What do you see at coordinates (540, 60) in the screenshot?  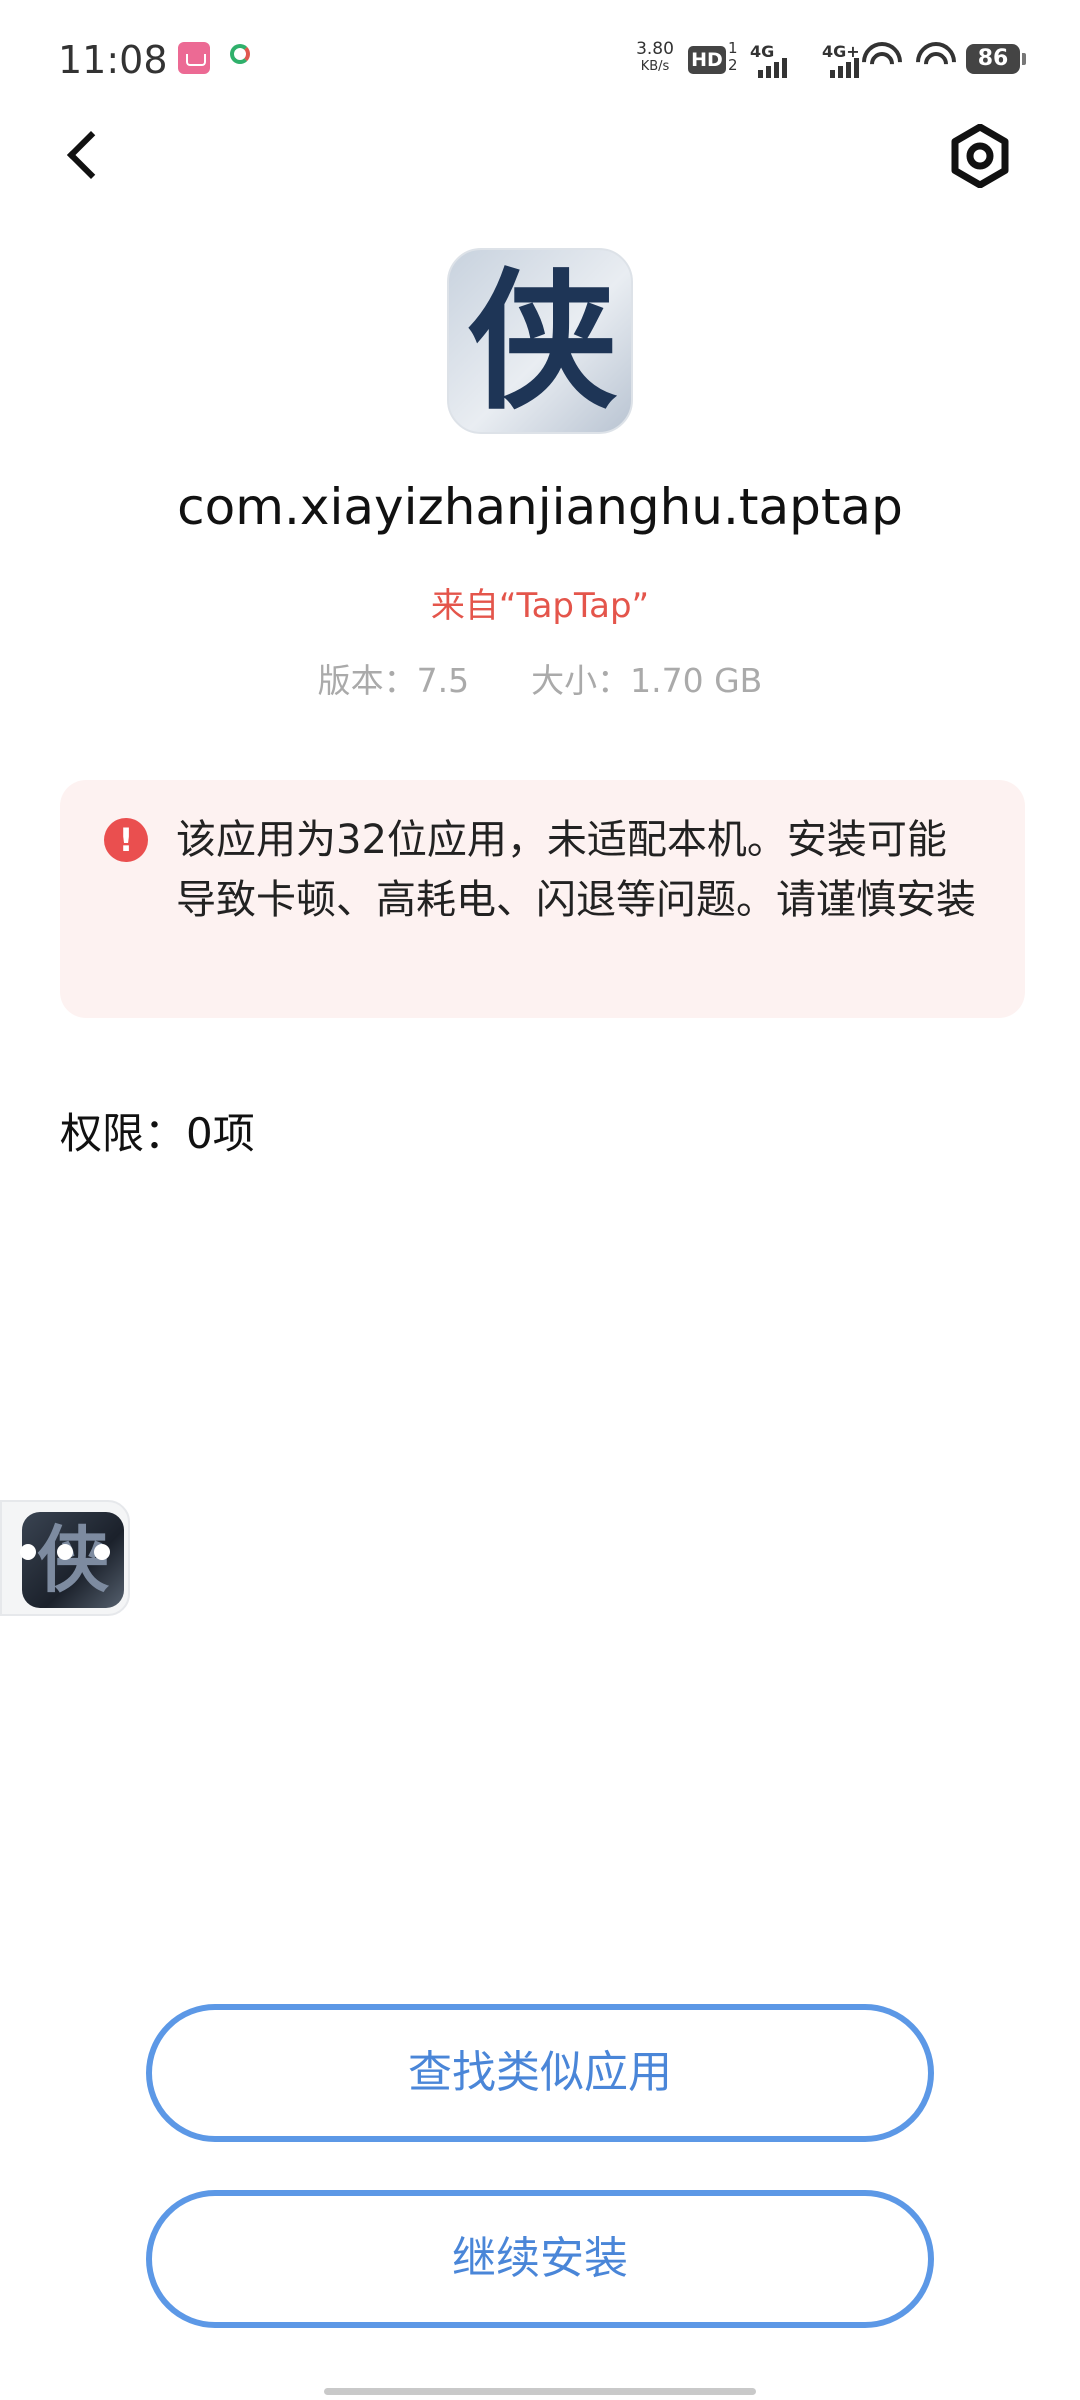 I see `status-bar: 11:08 3.80 KB/s HD 1 2 4G 4G+ 86` at bounding box center [540, 60].